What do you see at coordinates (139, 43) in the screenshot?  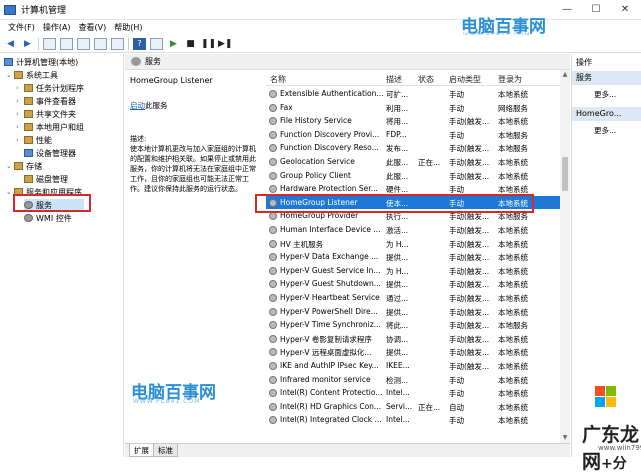 I see `help-icon: ?` at bounding box center [139, 43].